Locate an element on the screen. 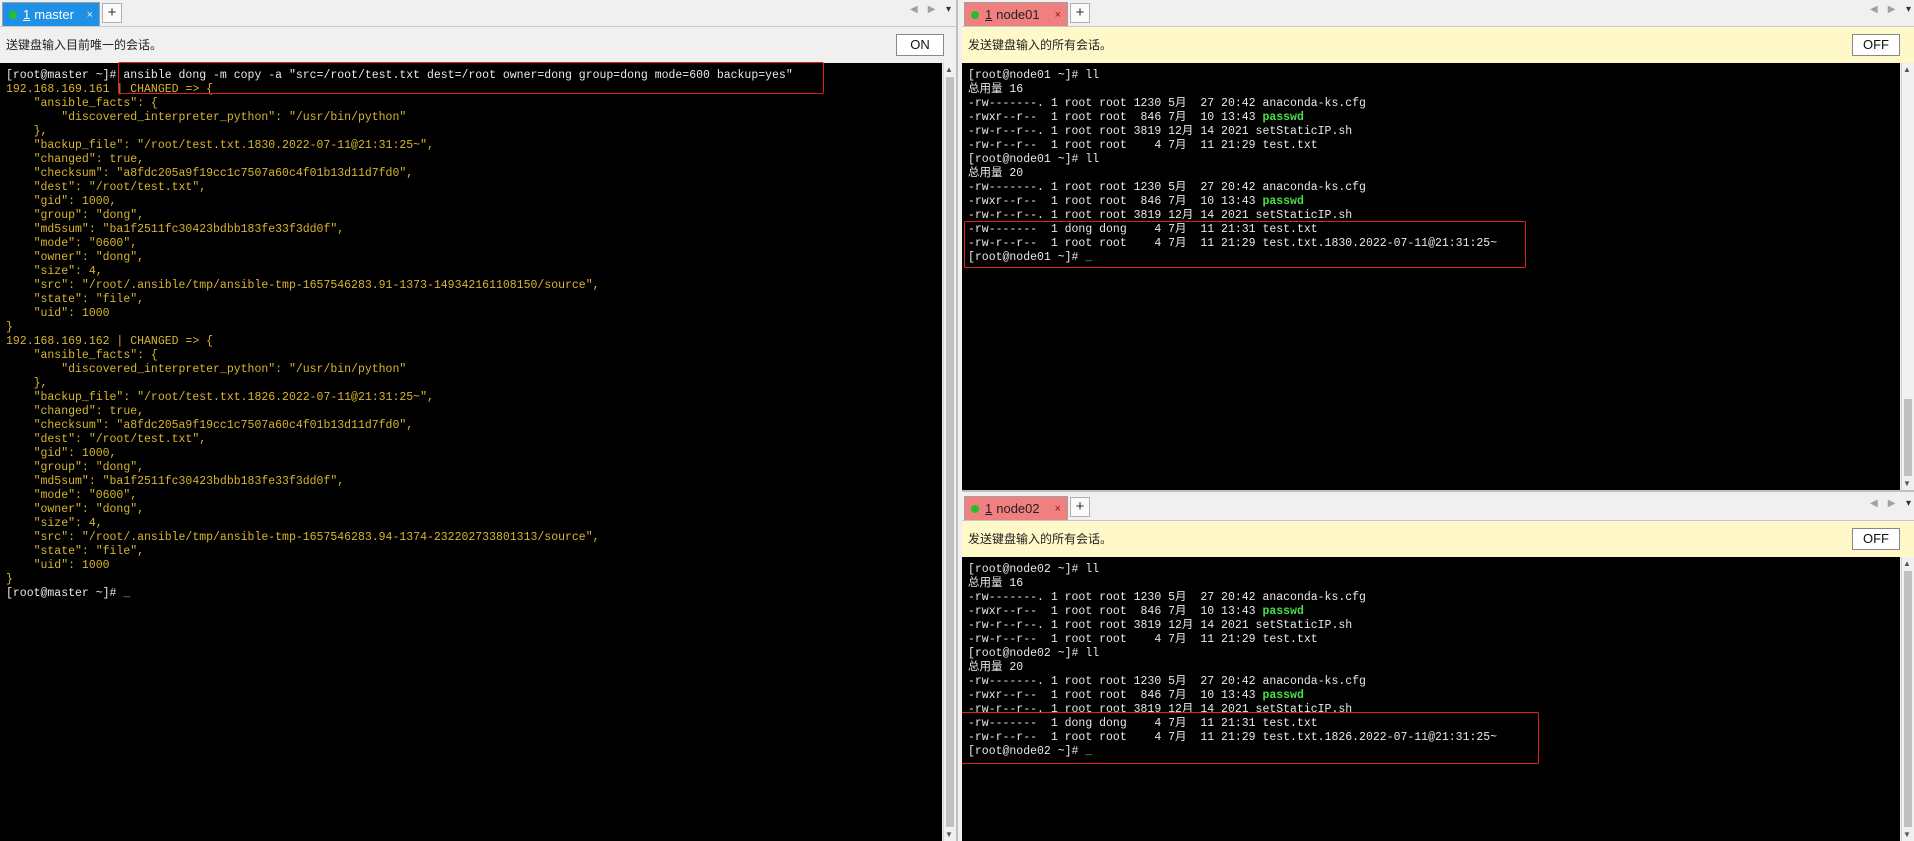 The image size is (1914, 841). send-input-label: 发送键盘输入的所有会话。 is located at coordinates (1040, 539).